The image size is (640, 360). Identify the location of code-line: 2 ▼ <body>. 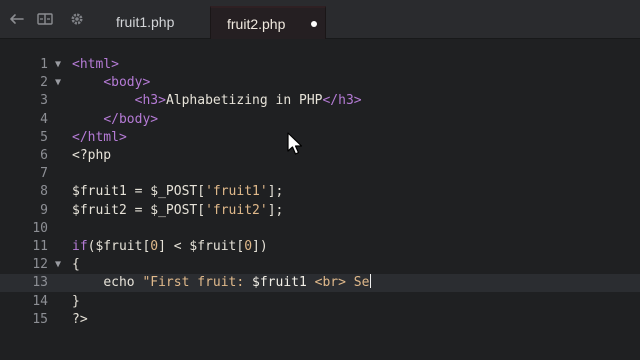
(320, 83).